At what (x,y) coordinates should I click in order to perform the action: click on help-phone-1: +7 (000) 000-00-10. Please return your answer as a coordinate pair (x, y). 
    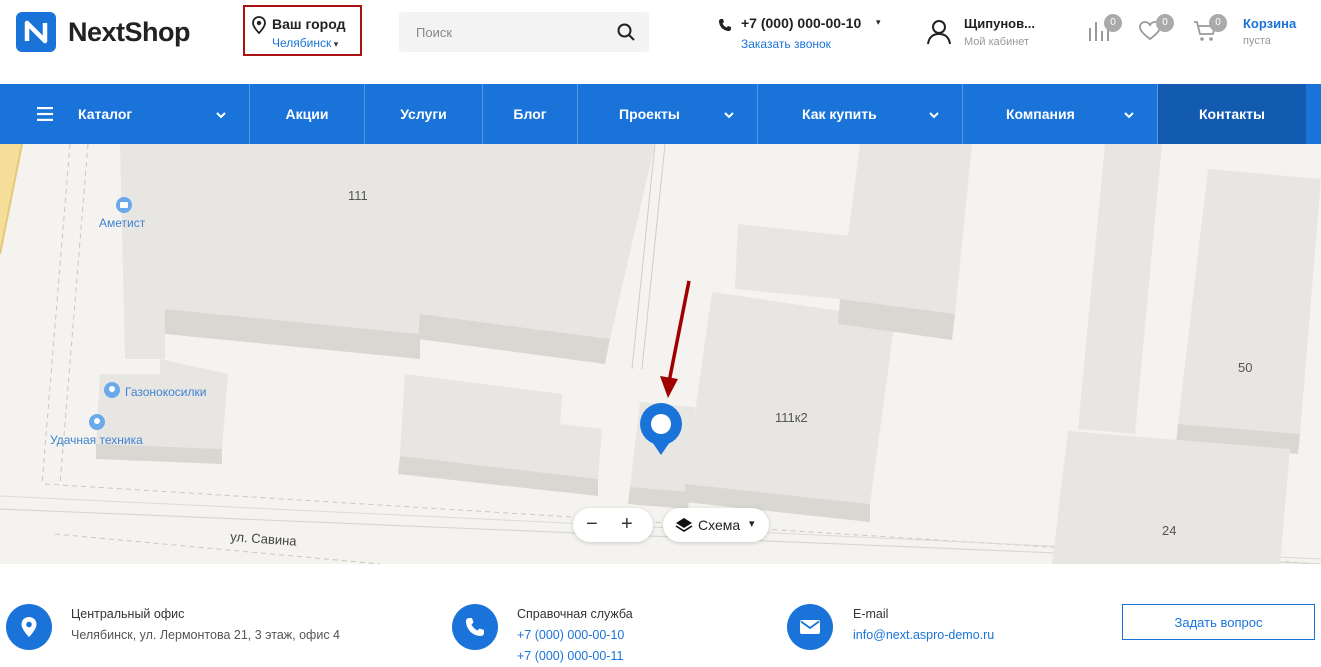
    Looking at the image, I should click on (575, 635).